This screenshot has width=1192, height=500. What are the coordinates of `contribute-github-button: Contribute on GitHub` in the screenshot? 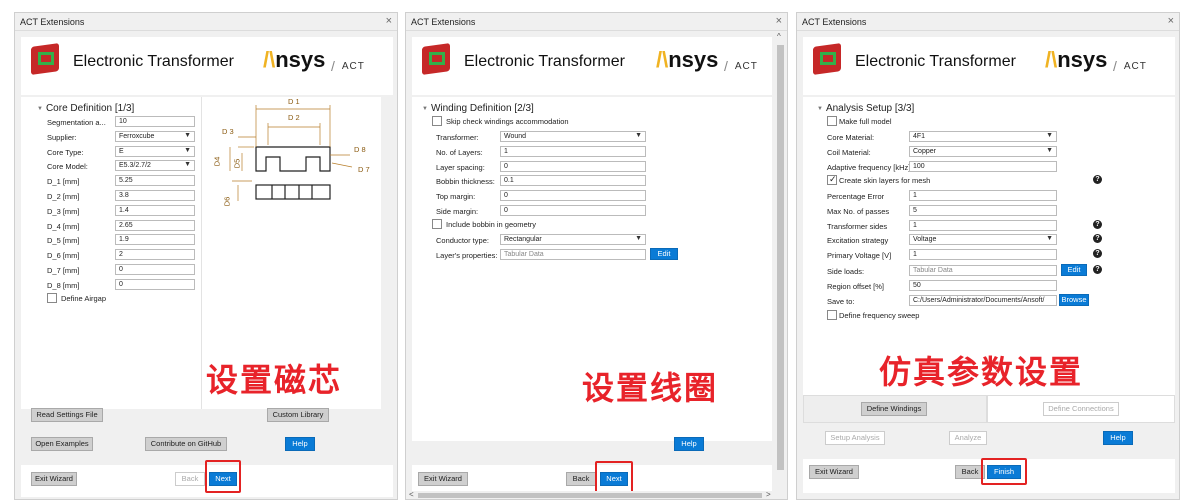 It's located at (186, 444).